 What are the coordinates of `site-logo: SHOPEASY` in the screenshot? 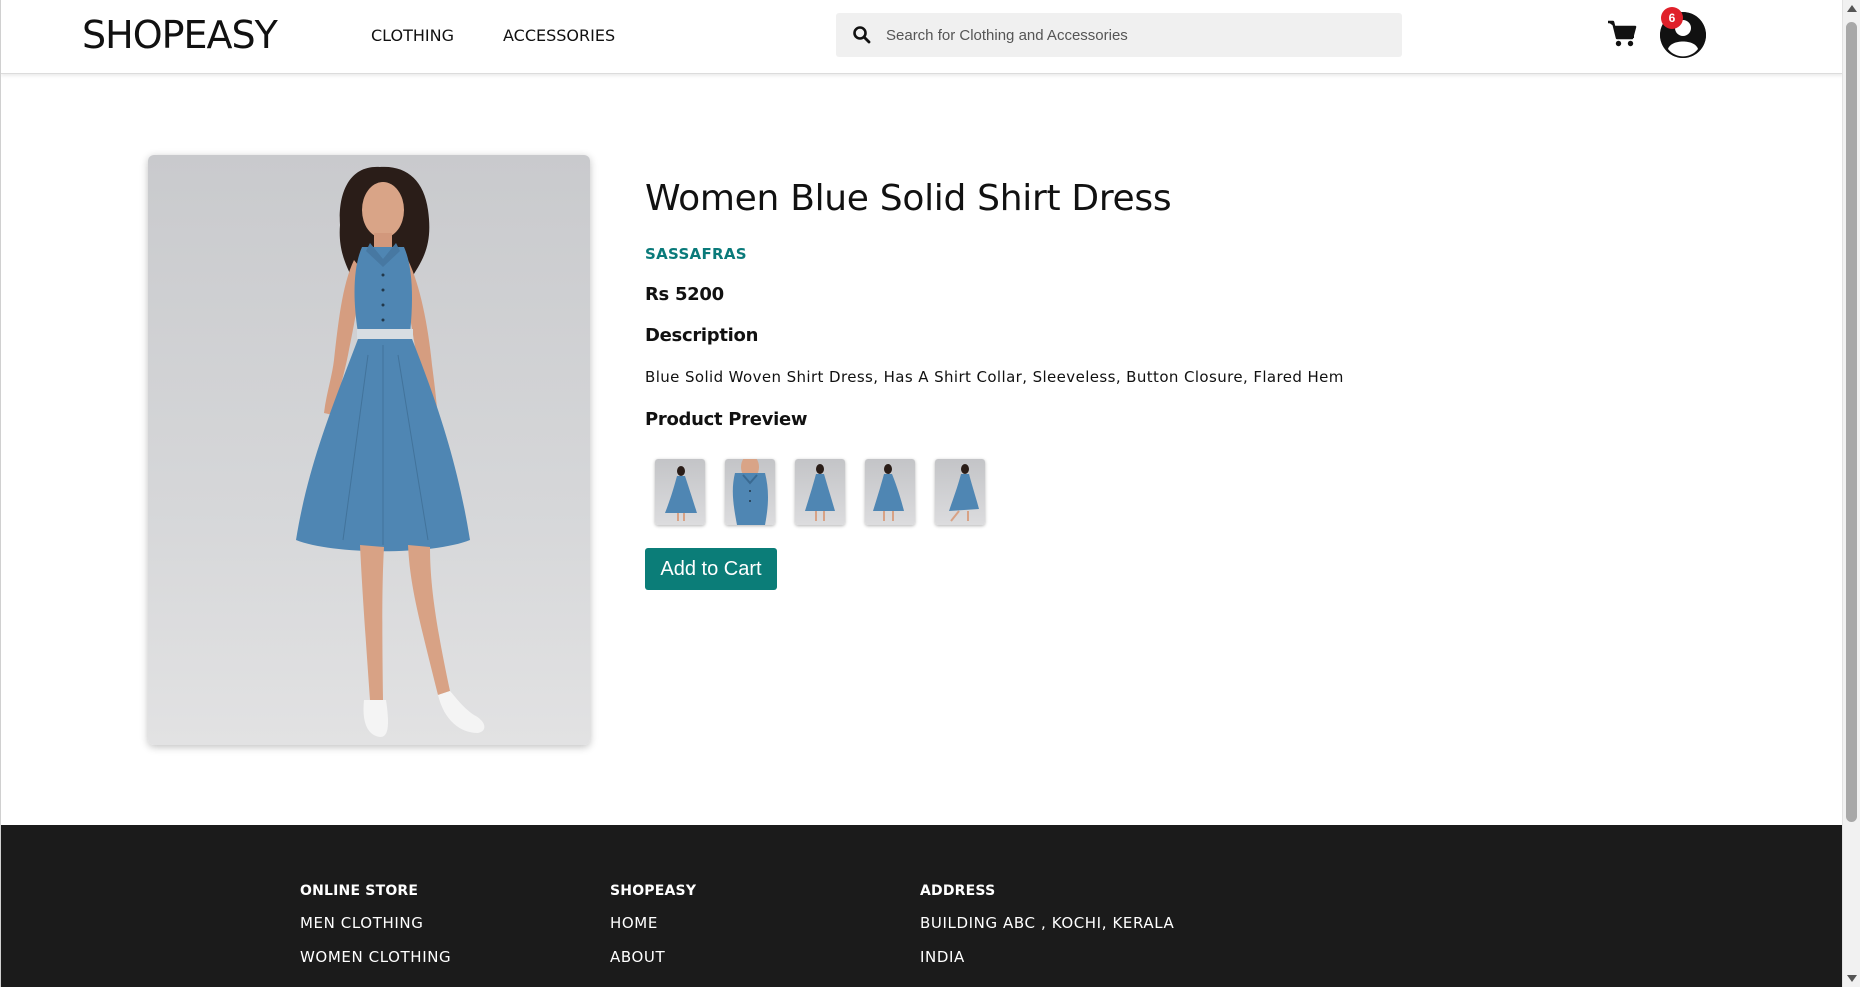 It's located at (180, 35).